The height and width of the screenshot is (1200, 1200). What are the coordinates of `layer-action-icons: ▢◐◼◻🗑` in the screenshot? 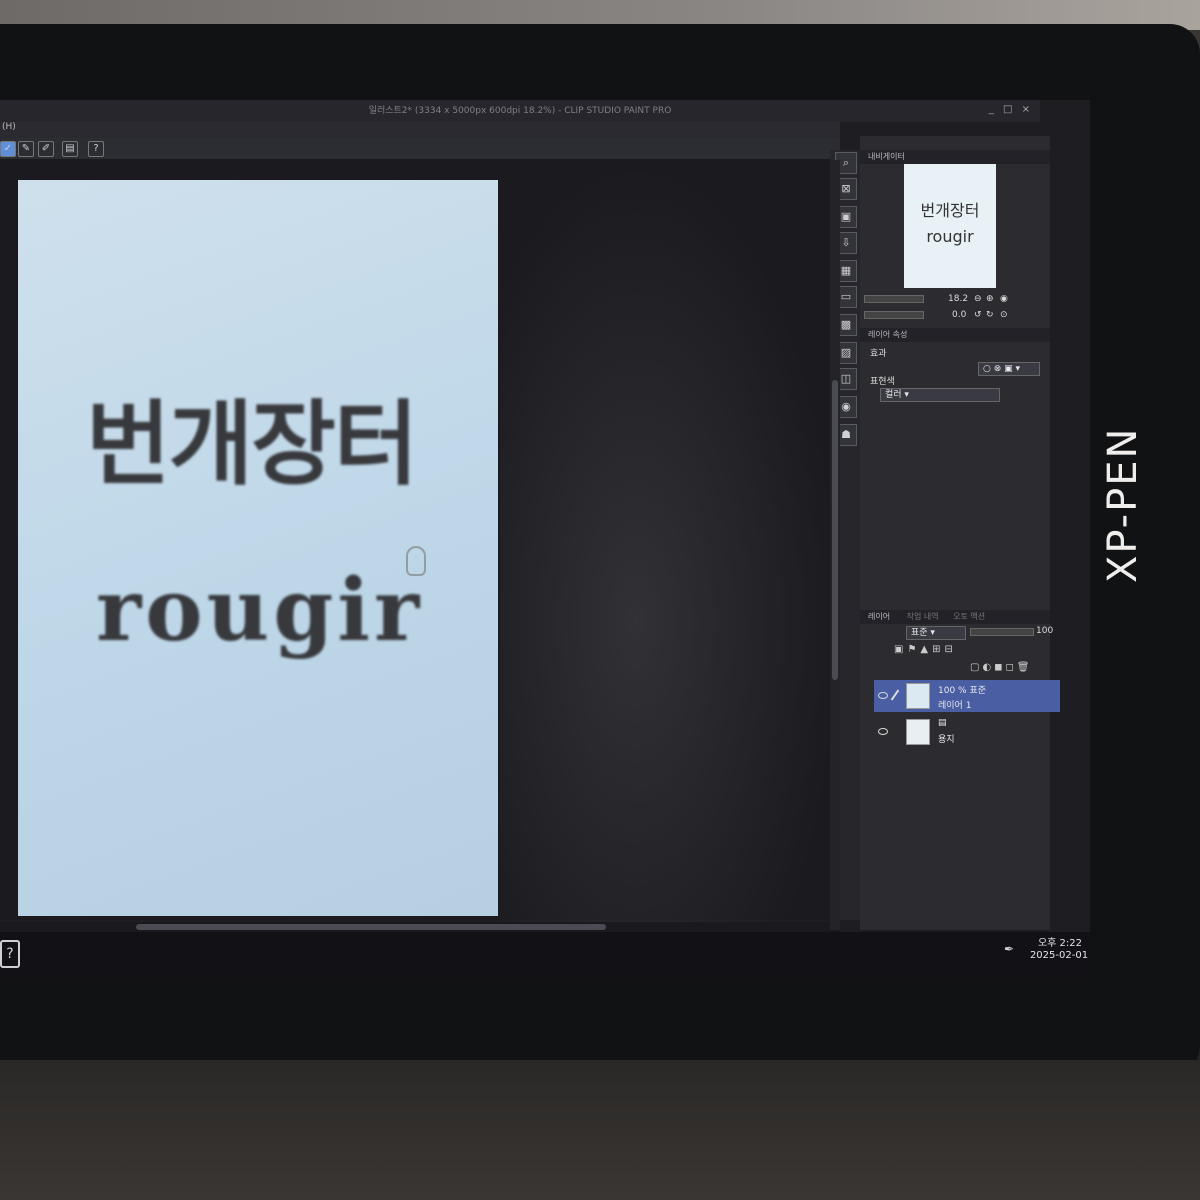 It's located at (1001, 667).